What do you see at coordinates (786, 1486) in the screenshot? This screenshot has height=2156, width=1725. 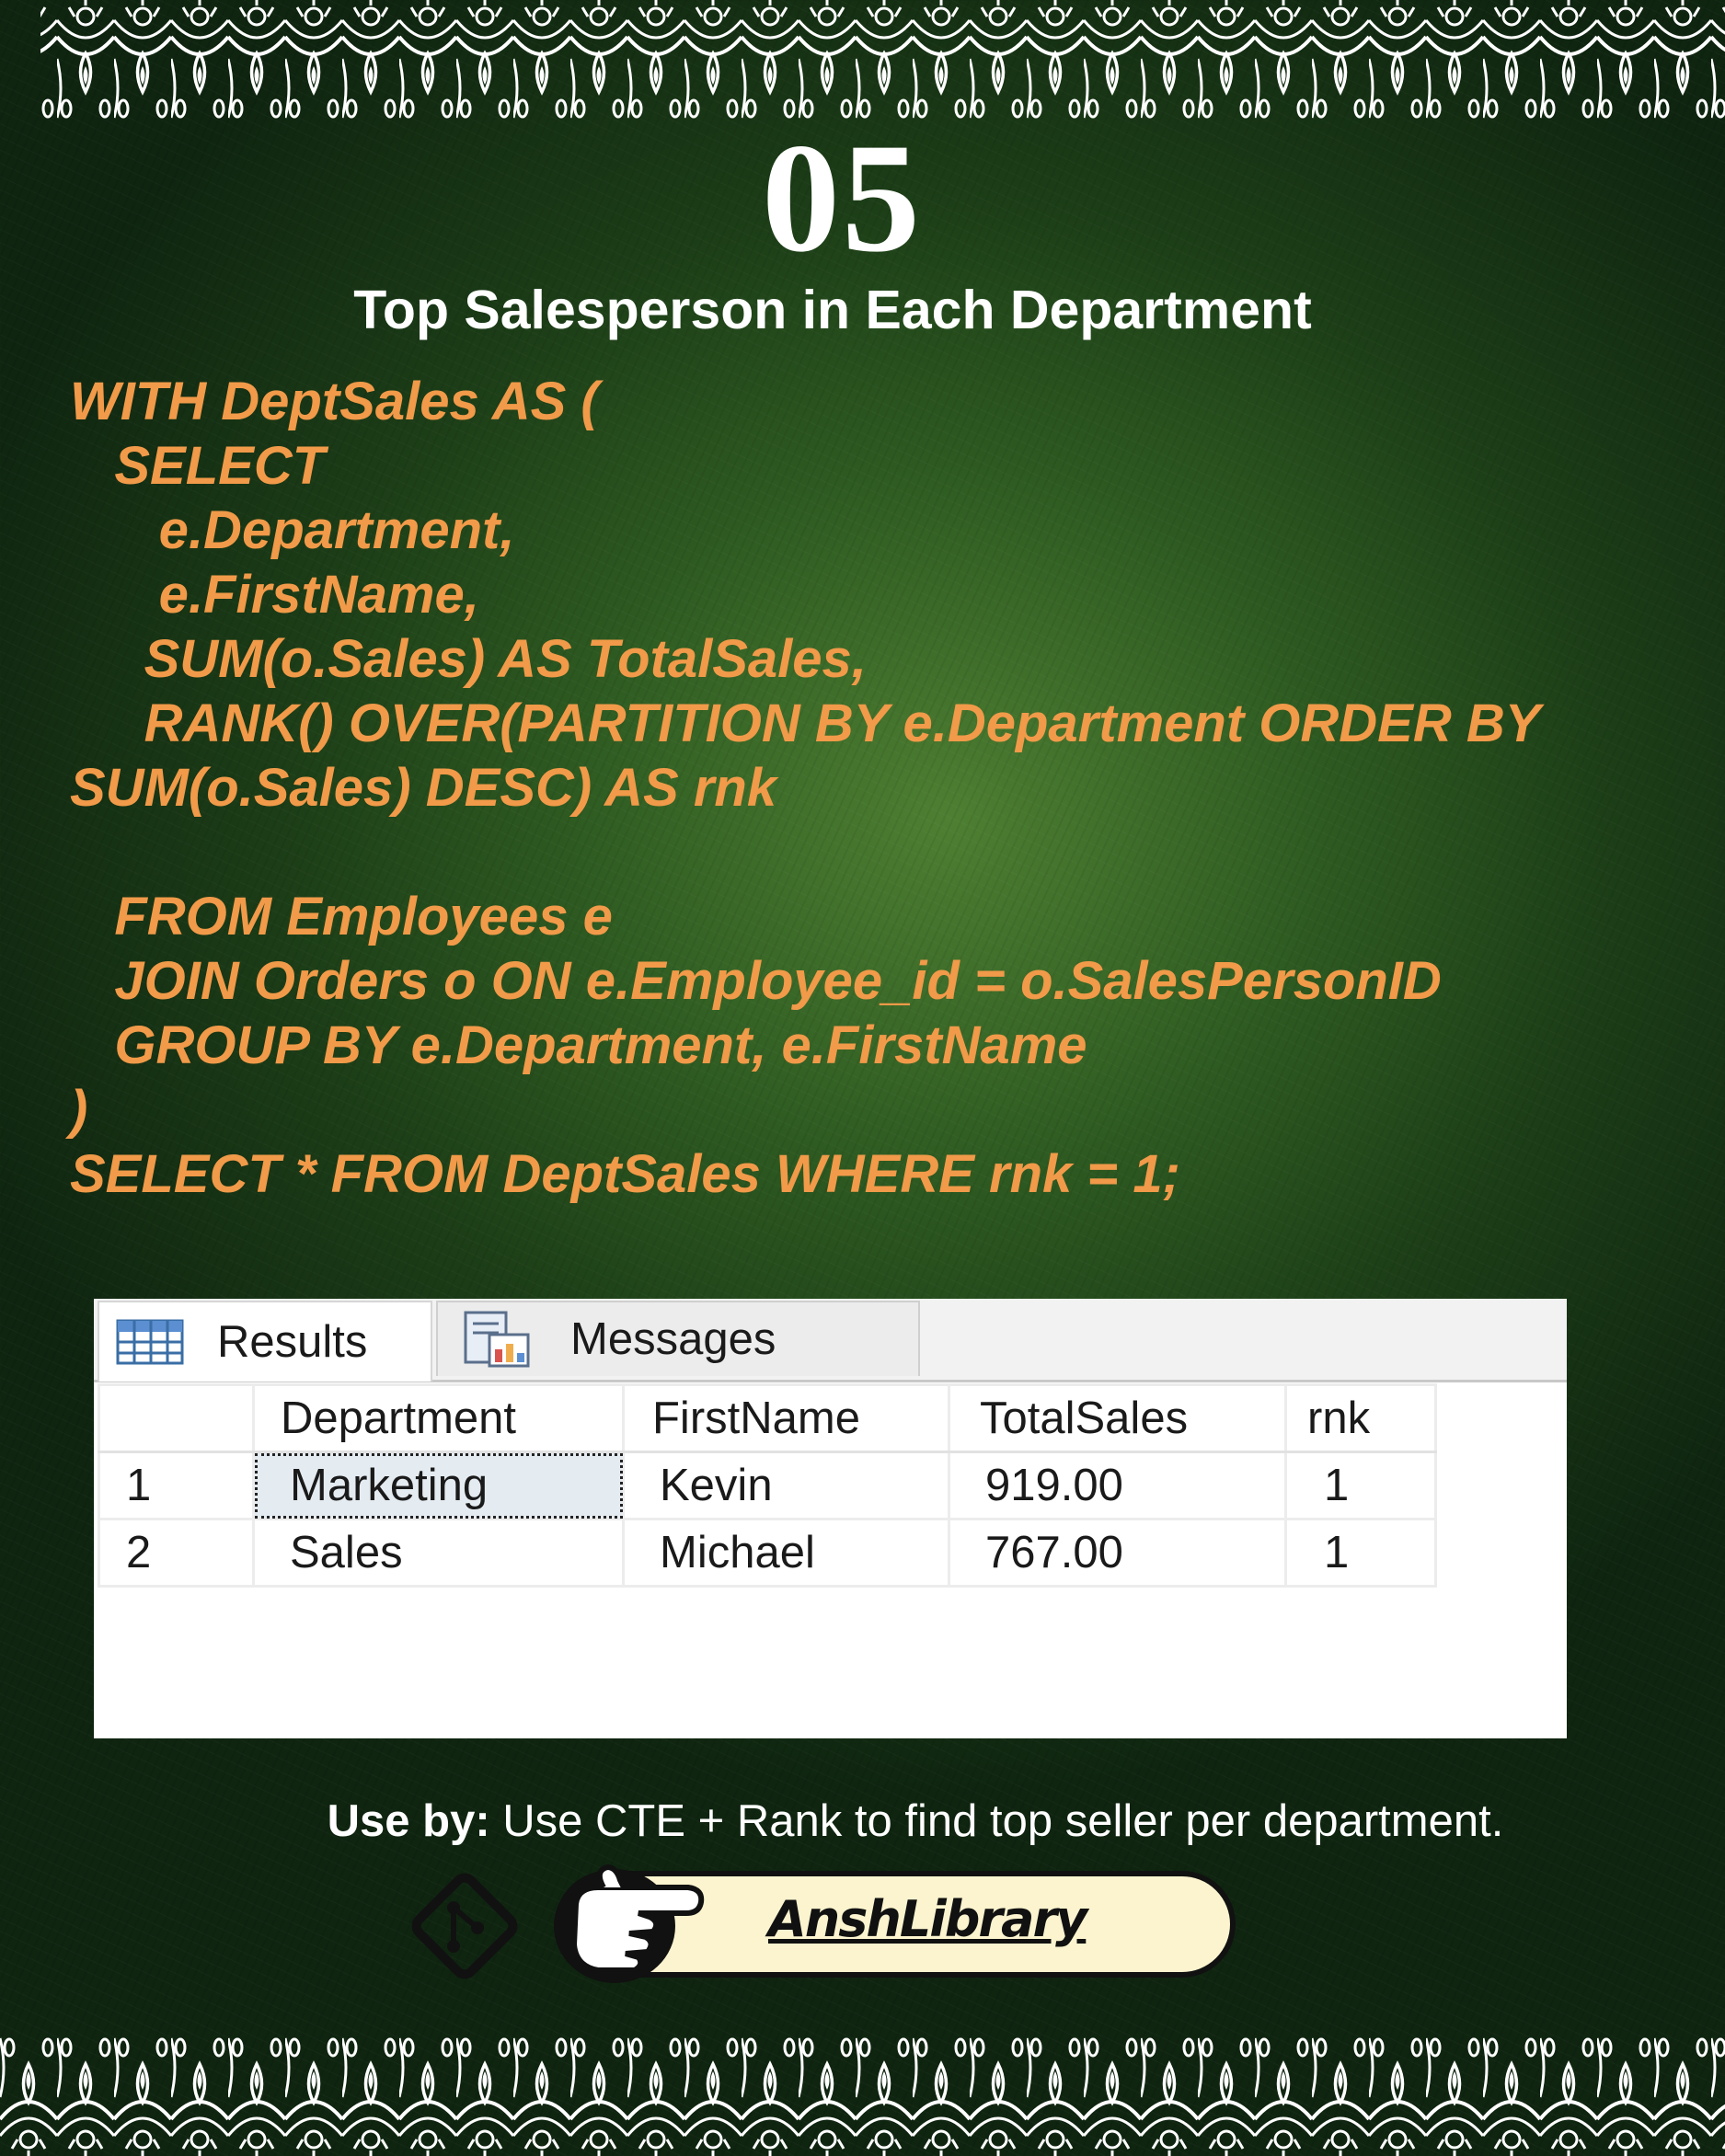 I see `grid-cell-firstname: Kevin` at bounding box center [786, 1486].